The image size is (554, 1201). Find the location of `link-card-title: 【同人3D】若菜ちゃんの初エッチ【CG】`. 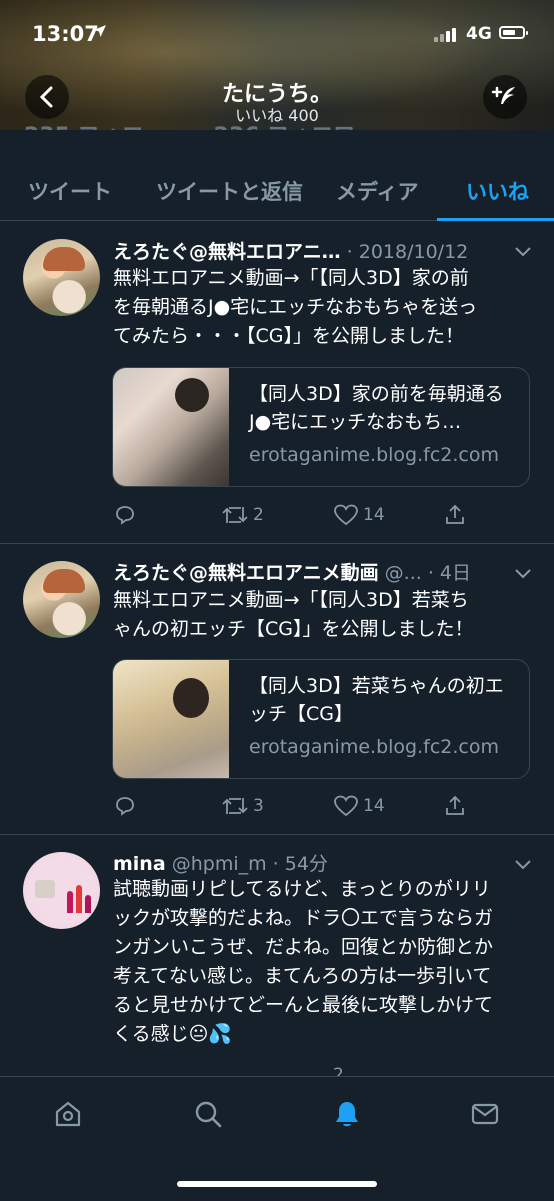

link-card-title: 【同人3D】若菜ちゃんの初エッチ【CG】 is located at coordinates (376, 700).